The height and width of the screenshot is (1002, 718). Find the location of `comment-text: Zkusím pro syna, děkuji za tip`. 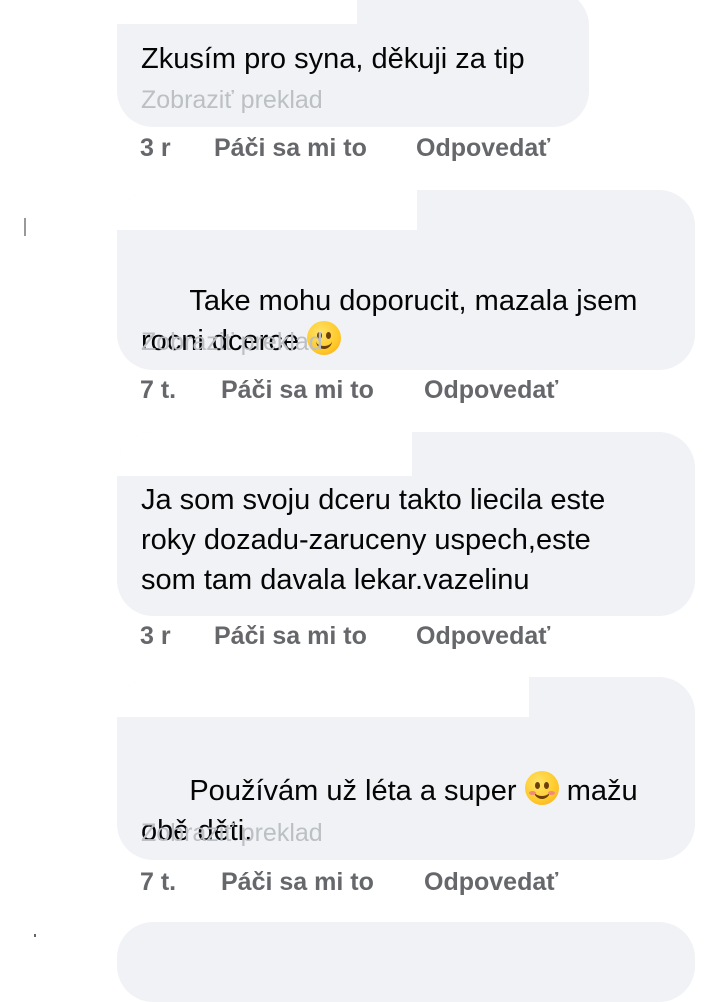

comment-text: Zkusím pro syna, děkuji za tip is located at coordinates (333, 59).